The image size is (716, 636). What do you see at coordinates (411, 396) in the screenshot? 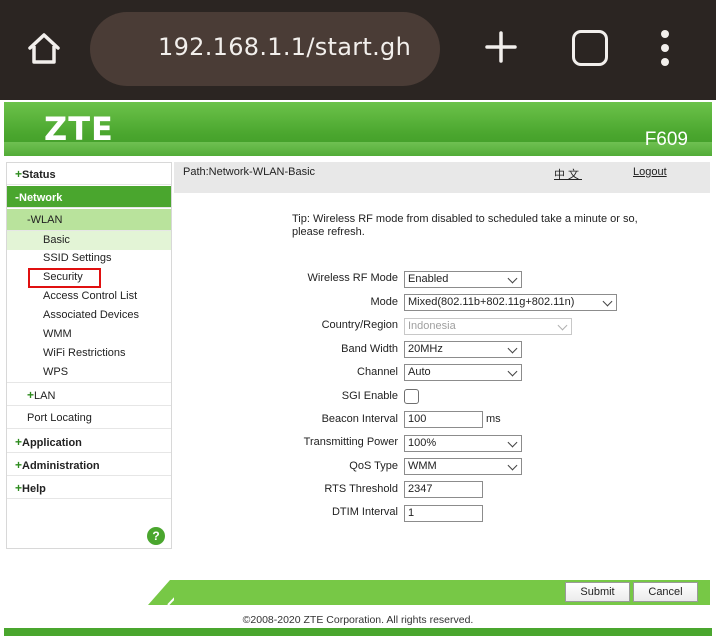
I see `sgi-checkbox` at bounding box center [411, 396].